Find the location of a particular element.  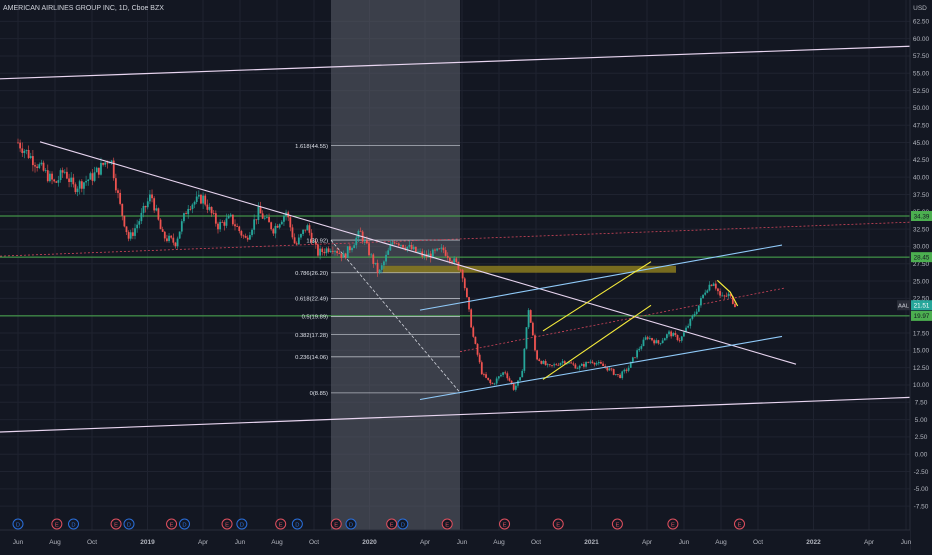

date-range-highlight is located at coordinates (395, 265).